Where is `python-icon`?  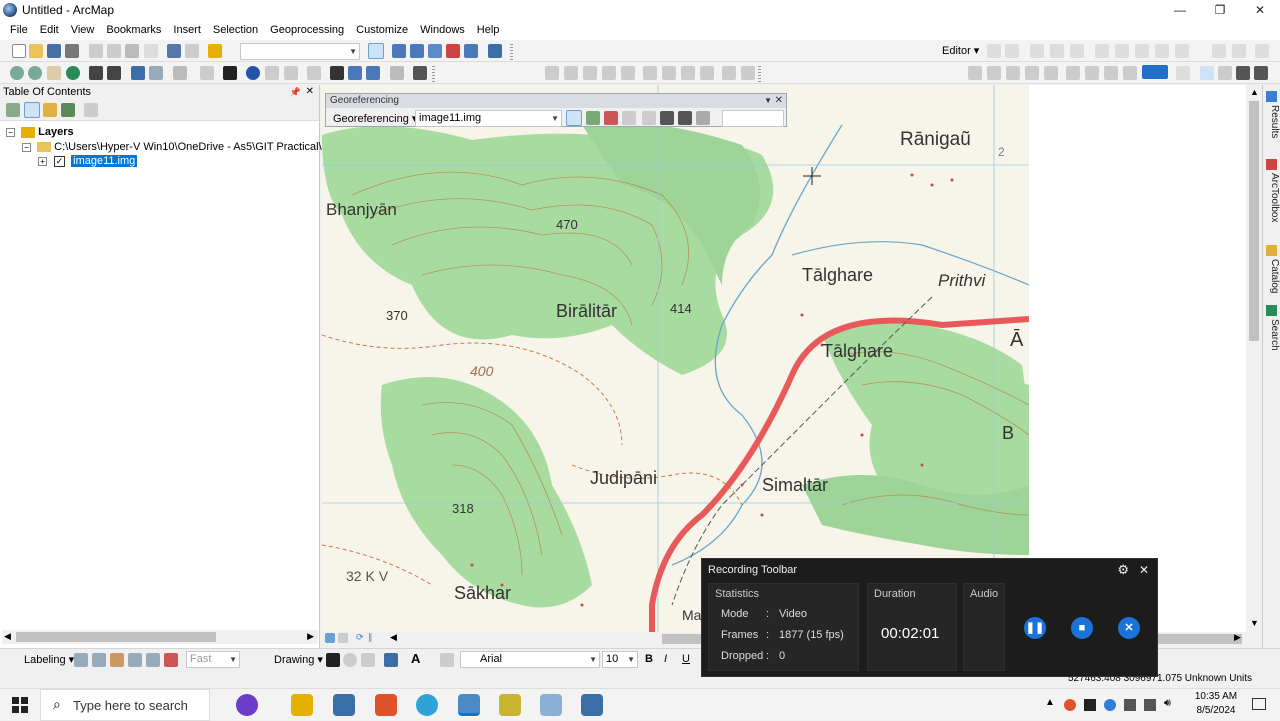
python-icon is located at coordinates (510, 705).